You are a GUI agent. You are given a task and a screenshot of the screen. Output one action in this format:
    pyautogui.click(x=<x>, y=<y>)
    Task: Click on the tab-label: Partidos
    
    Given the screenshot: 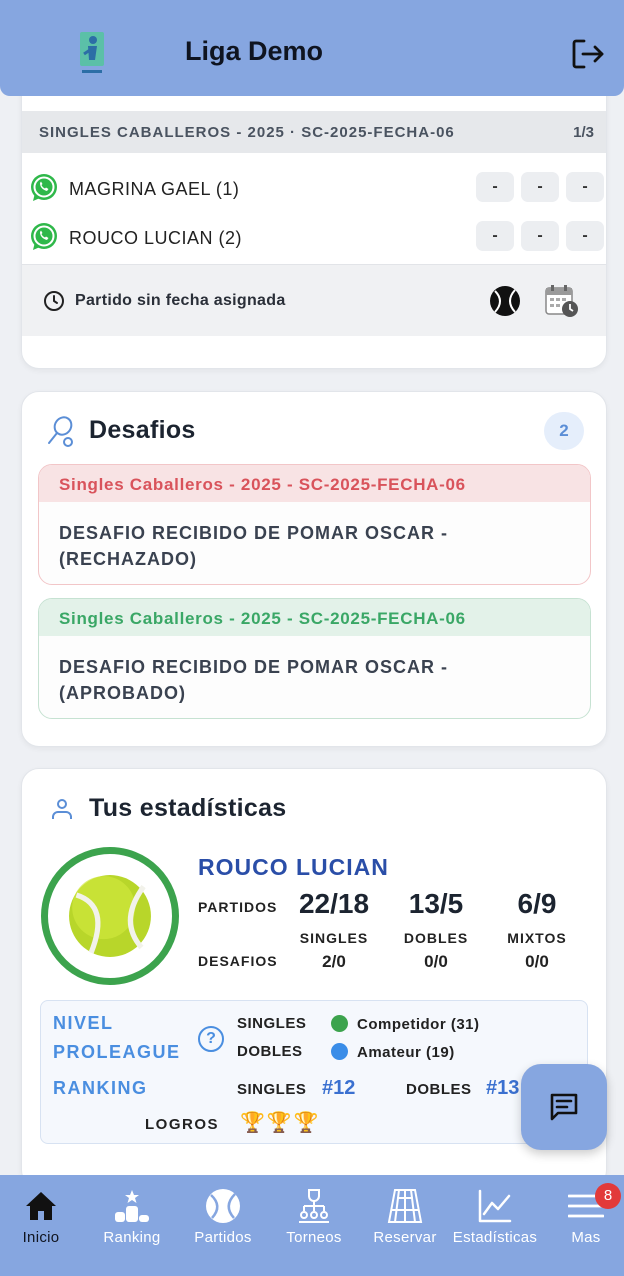 What is the action you would take?
    pyautogui.click(x=223, y=1237)
    